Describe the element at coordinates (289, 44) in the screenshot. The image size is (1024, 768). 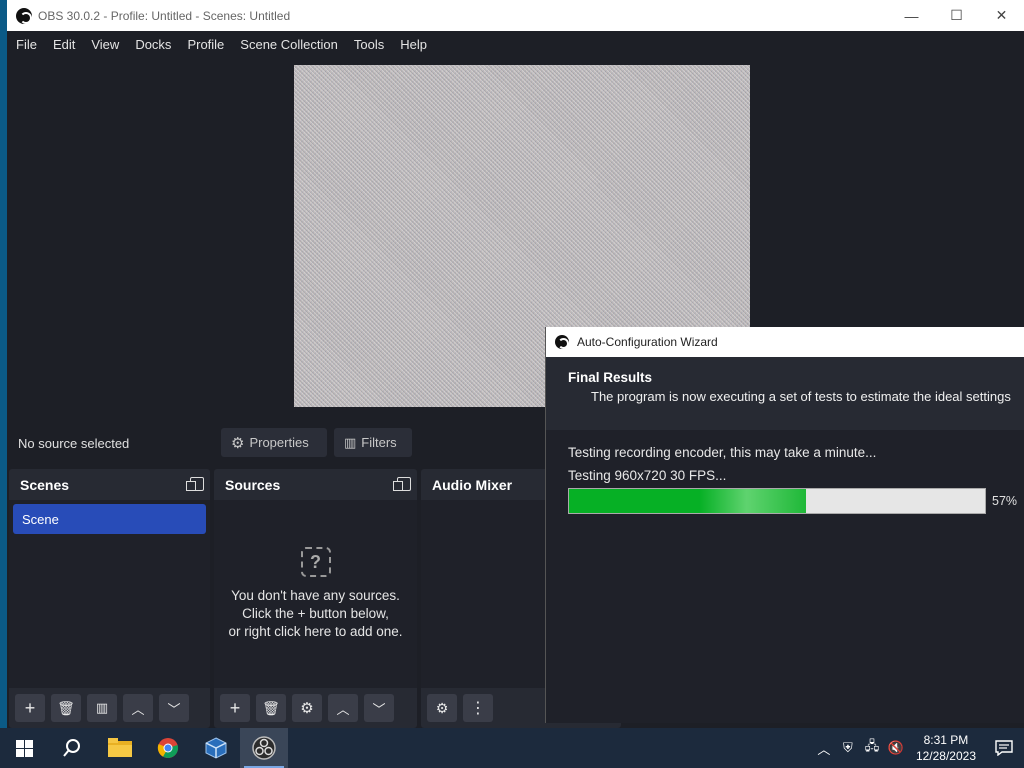
I see `menu-scene-collection: Scene Collection` at that location.